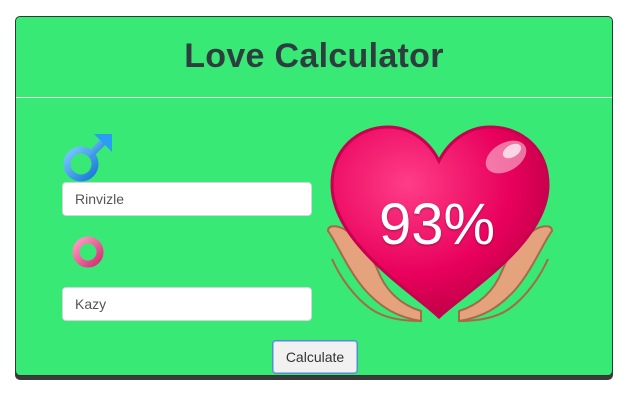  I want to click on page-title: Love Calculator, so click(314, 56).